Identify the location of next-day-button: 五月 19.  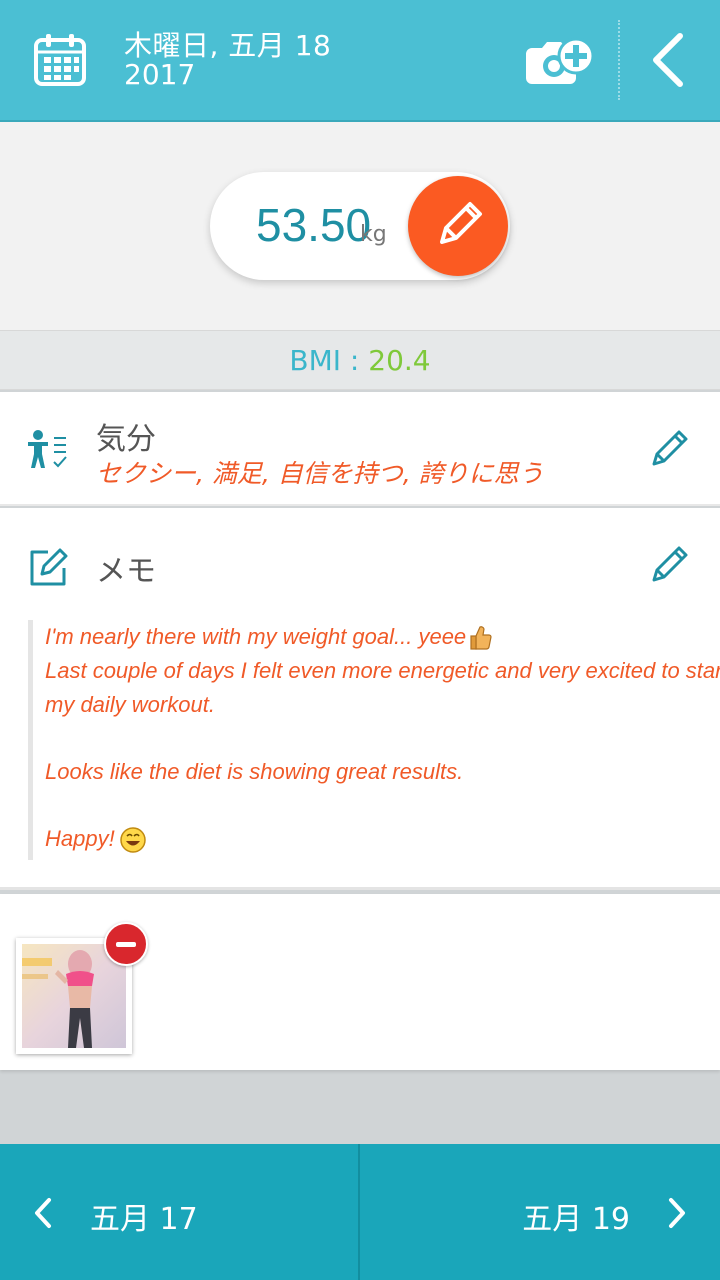
(540, 1212).